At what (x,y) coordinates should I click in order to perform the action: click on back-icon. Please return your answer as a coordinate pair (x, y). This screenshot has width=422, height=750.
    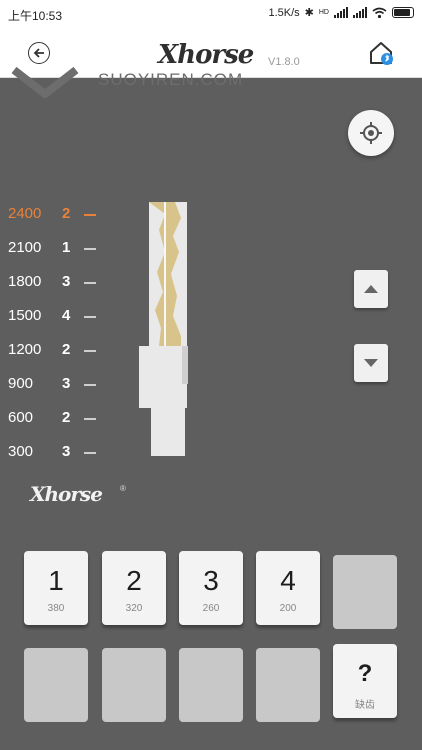
    Looking at the image, I should click on (38, 53).